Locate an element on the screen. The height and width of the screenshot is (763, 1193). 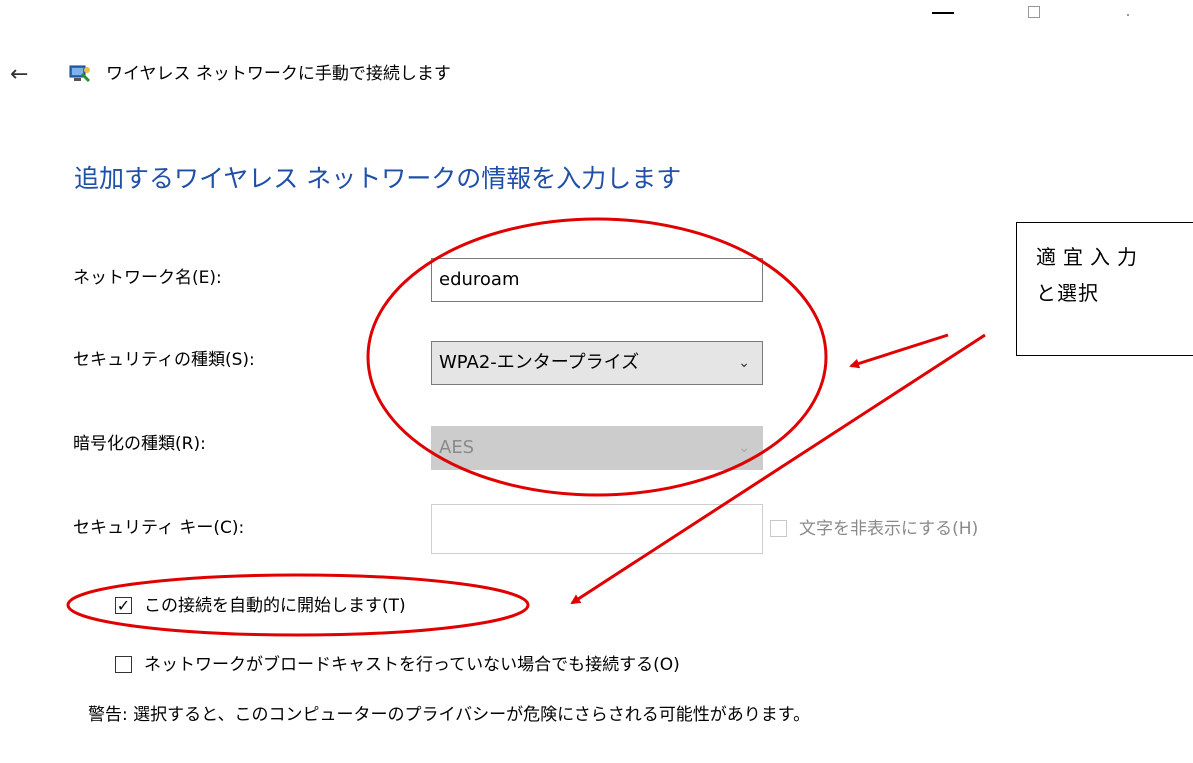
annotation-ellipse-fields is located at coordinates (597, 357).